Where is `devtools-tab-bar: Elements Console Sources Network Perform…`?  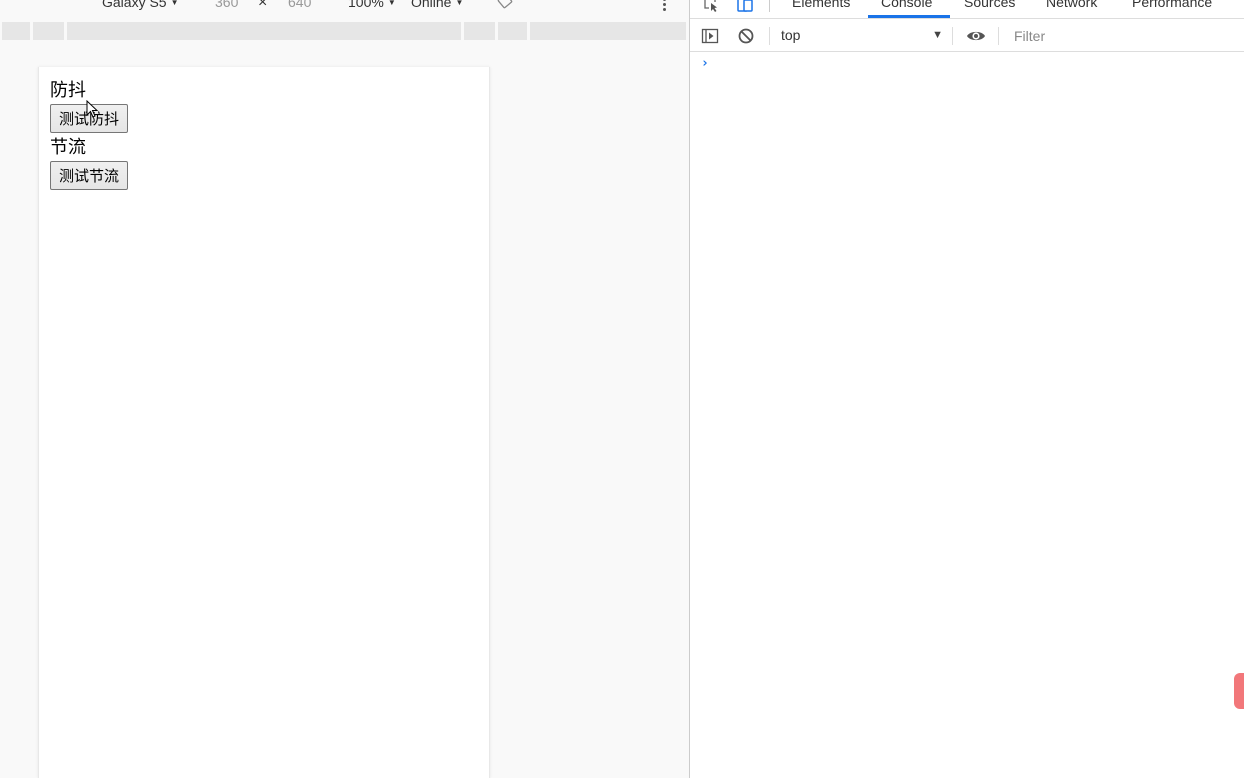
devtools-tab-bar: Elements Console Sources Network Perform… is located at coordinates (967, 9).